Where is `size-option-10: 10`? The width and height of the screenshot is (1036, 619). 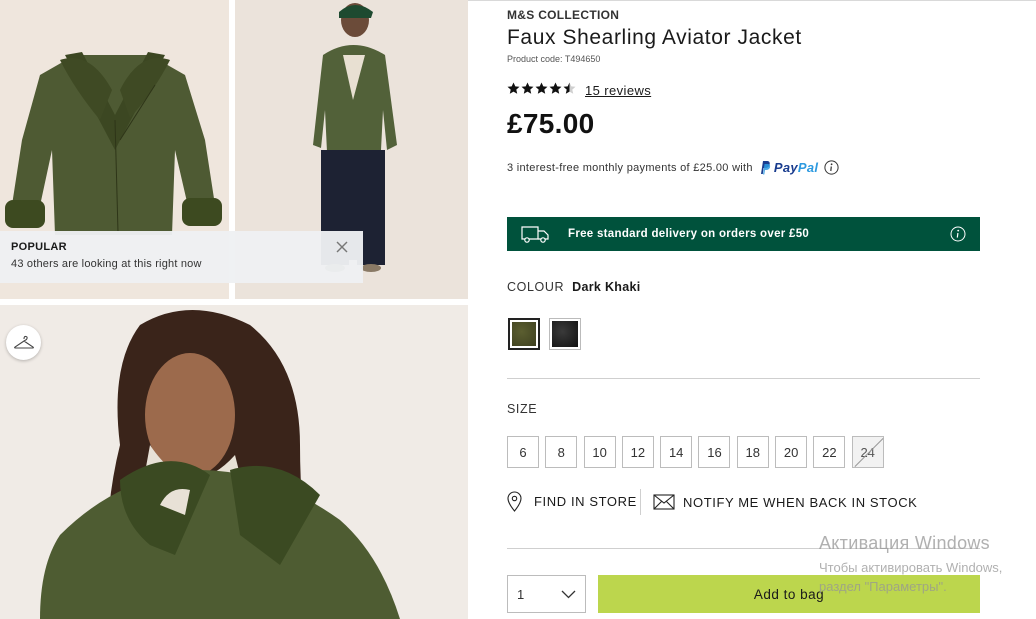
size-option-10: 10 is located at coordinates (599, 452).